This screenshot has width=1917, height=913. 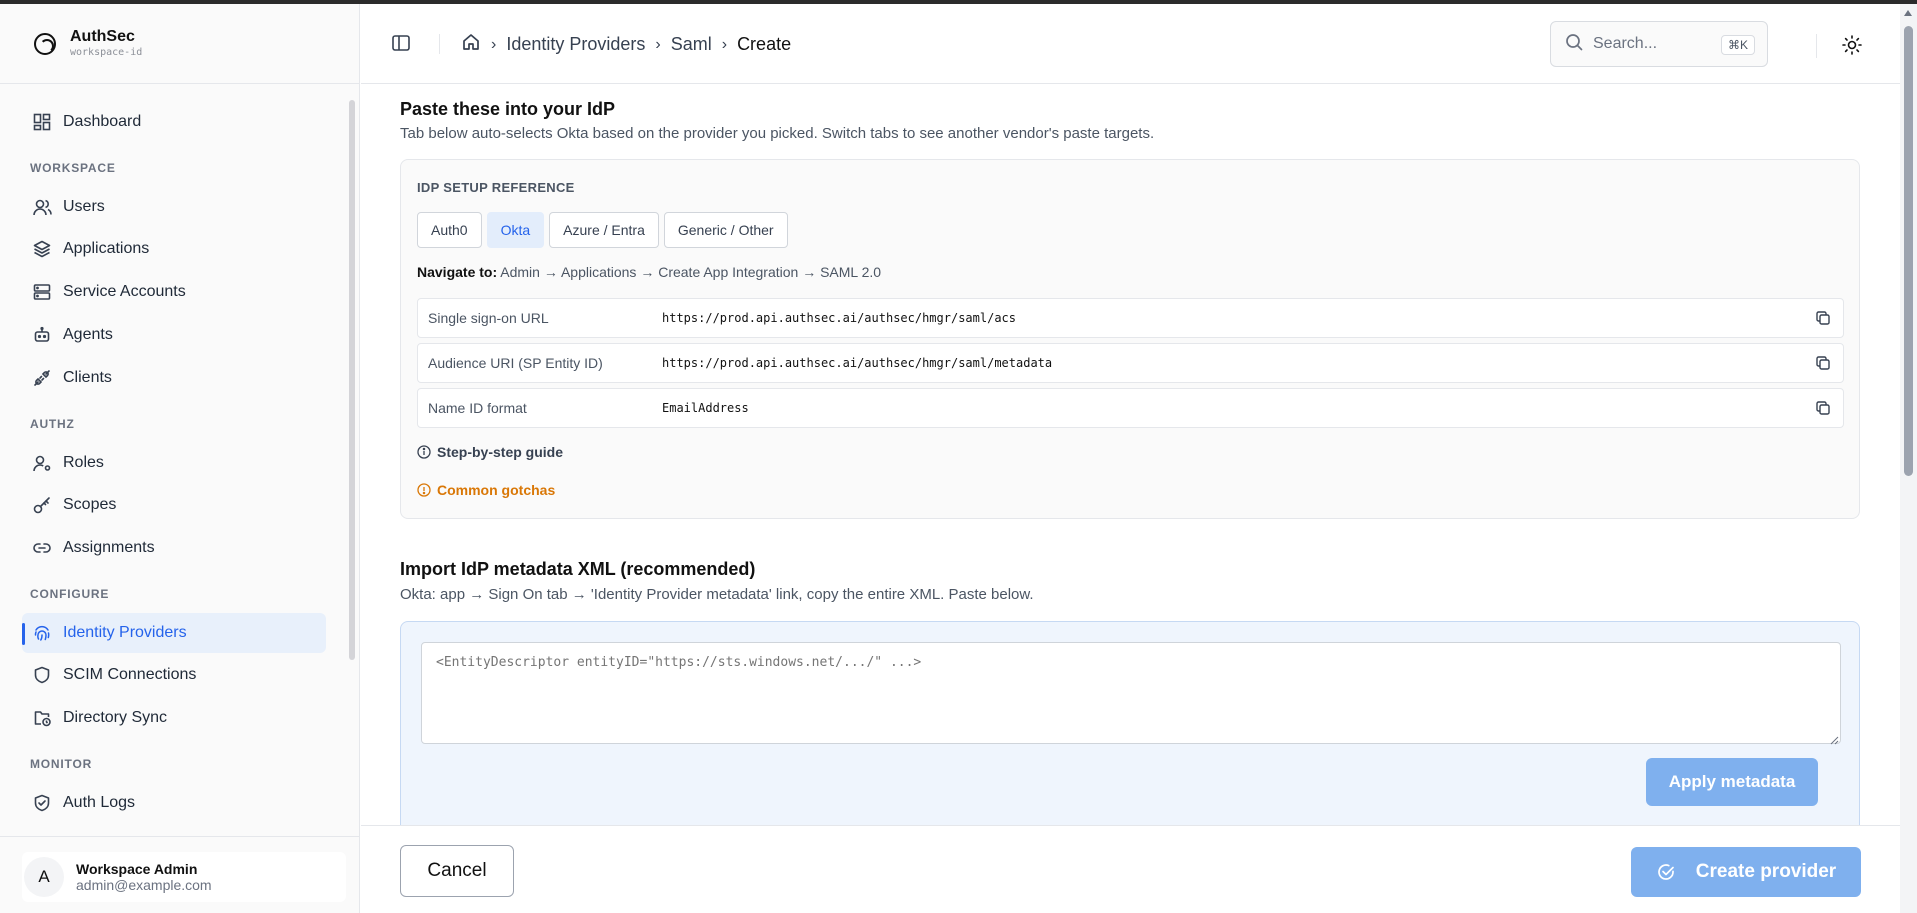 What do you see at coordinates (125, 632) in the screenshot?
I see `sidebar-item-label: Identity Providers` at bounding box center [125, 632].